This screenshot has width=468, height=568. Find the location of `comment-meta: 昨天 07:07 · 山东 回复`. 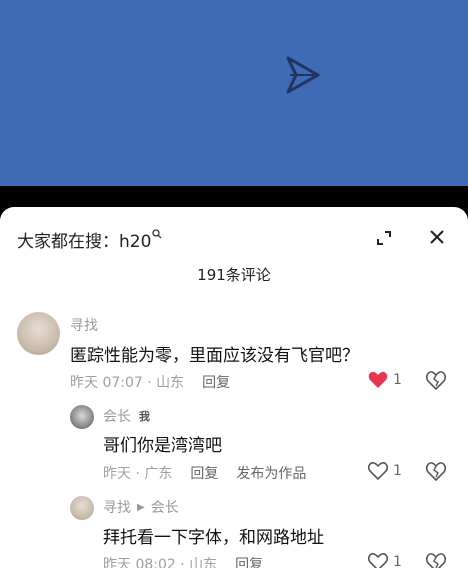

comment-meta: 昨天 07:07 · 山东 回复 is located at coordinates (150, 382).